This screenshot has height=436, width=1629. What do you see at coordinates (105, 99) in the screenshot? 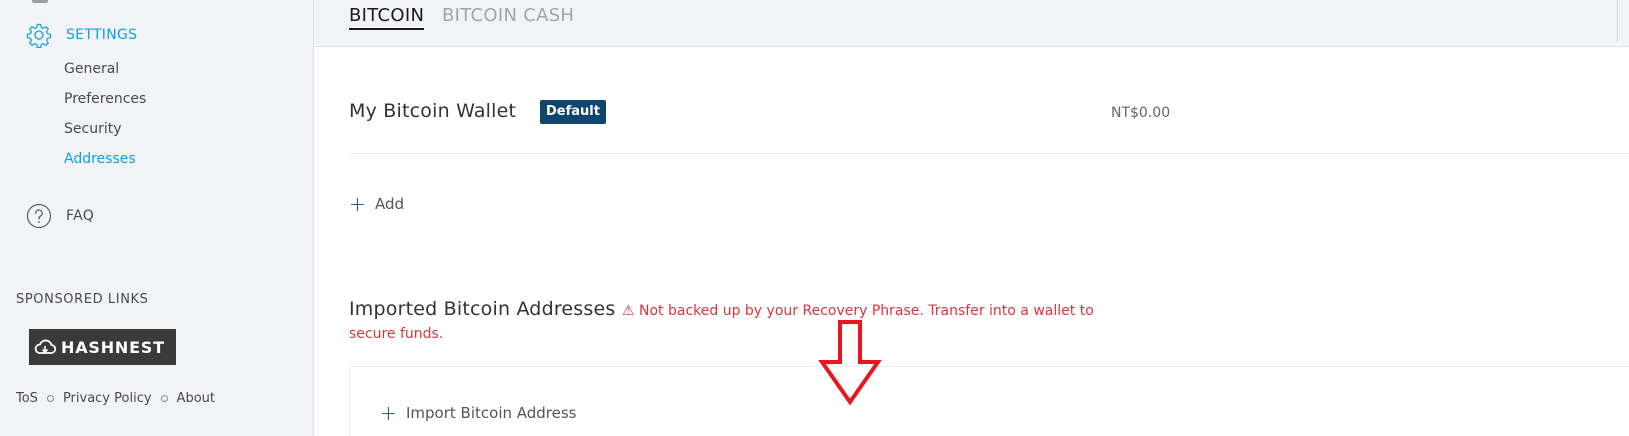
I see `sidebar-item-preferences: Preferences` at bounding box center [105, 99].